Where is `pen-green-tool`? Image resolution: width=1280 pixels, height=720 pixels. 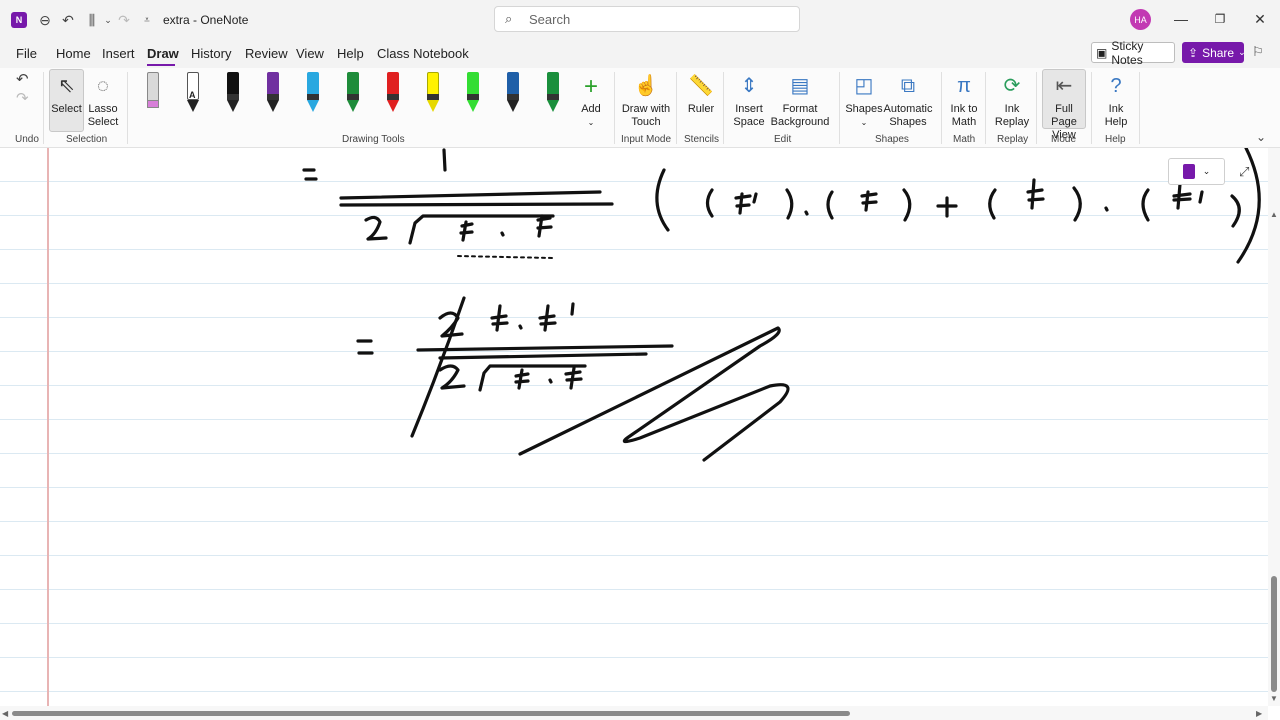 pen-green-tool is located at coordinates (353, 93).